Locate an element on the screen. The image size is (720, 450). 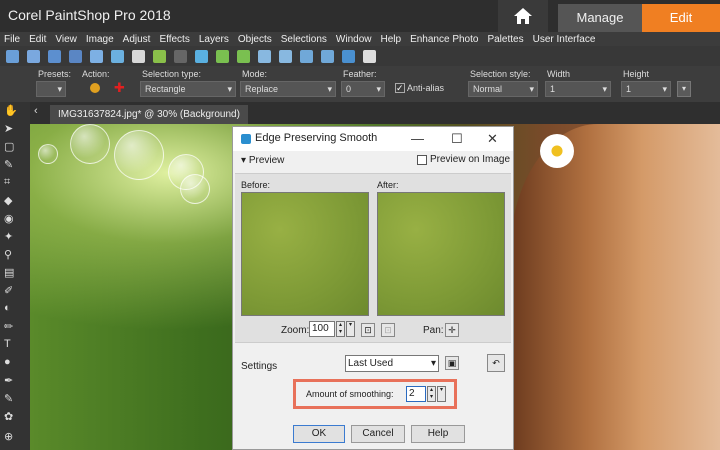
rotate-right-icon is located at coordinates (243, 56).